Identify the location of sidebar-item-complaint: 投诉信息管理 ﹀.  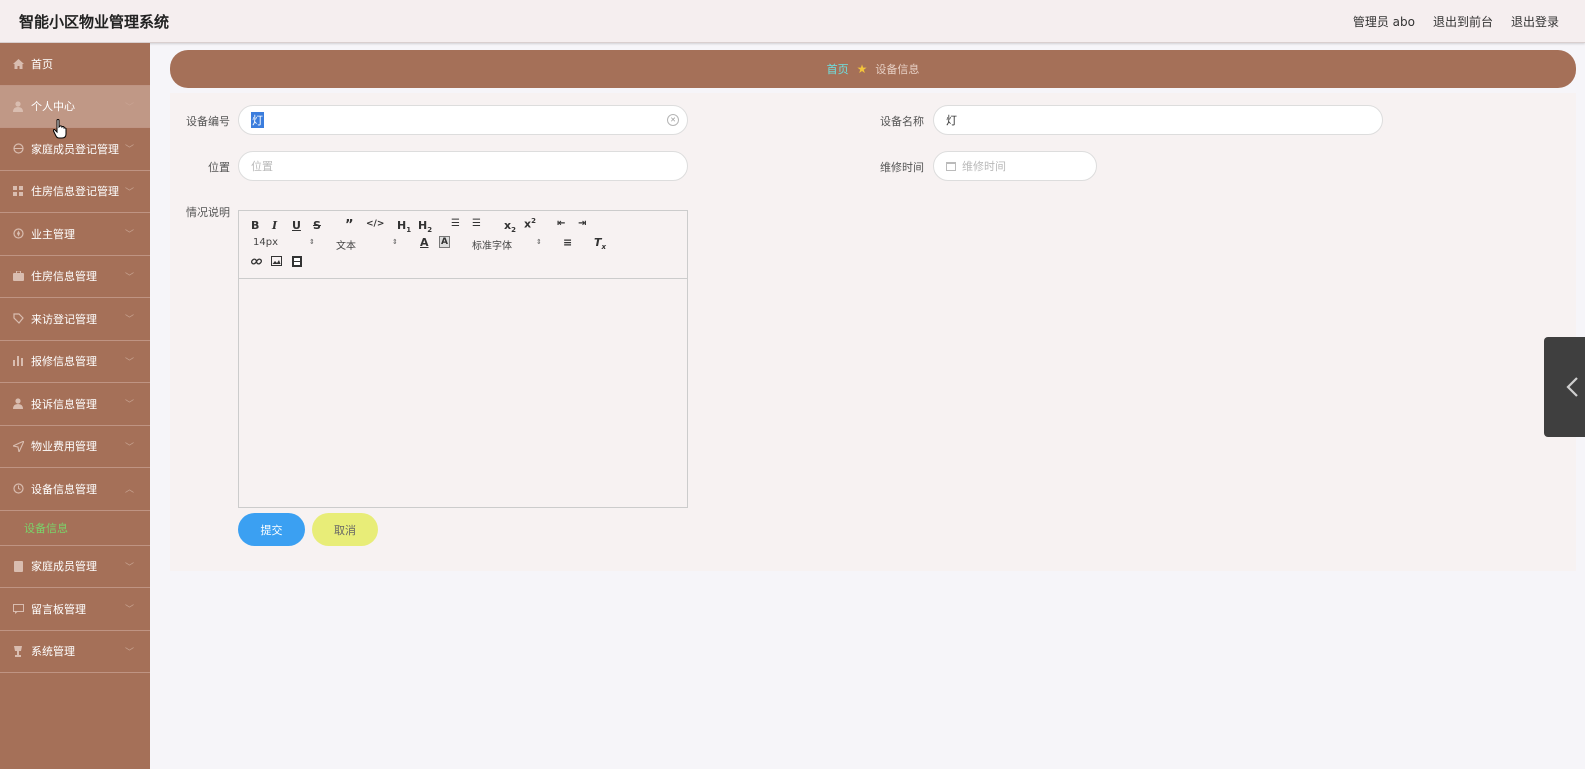
(75, 404).